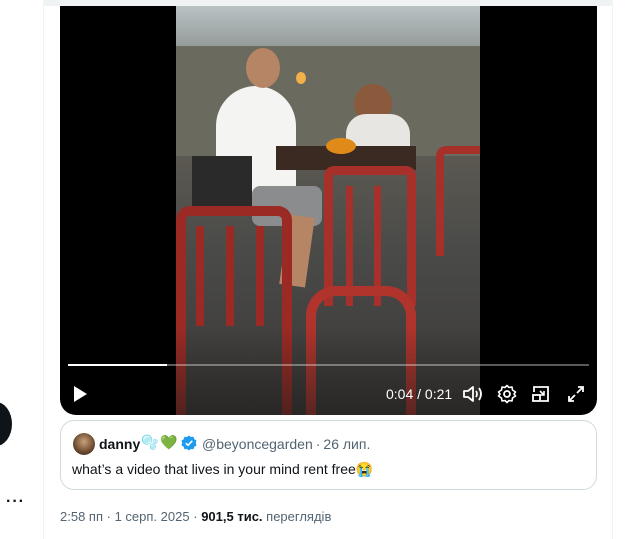 Image resolution: width=631 pixels, height=539 pixels. What do you see at coordinates (328, 365) in the screenshot?
I see `video-progress-bar` at bounding box center [328, 365].